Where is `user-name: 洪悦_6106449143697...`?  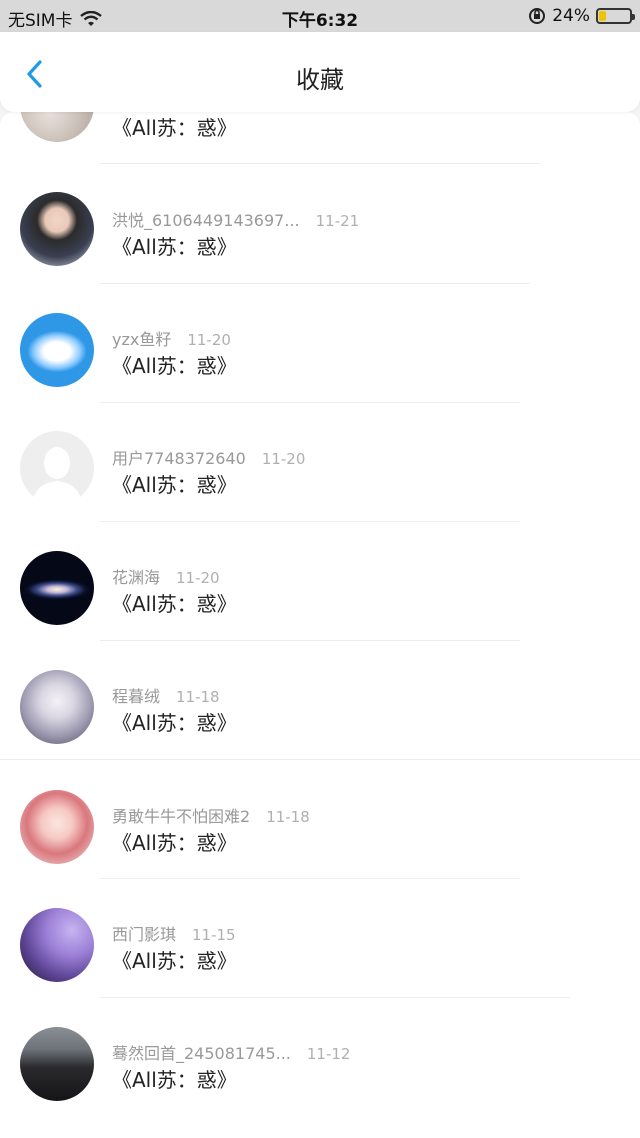 user-name: 洪悦_6106449143697... is located at coordinates (206, 220).